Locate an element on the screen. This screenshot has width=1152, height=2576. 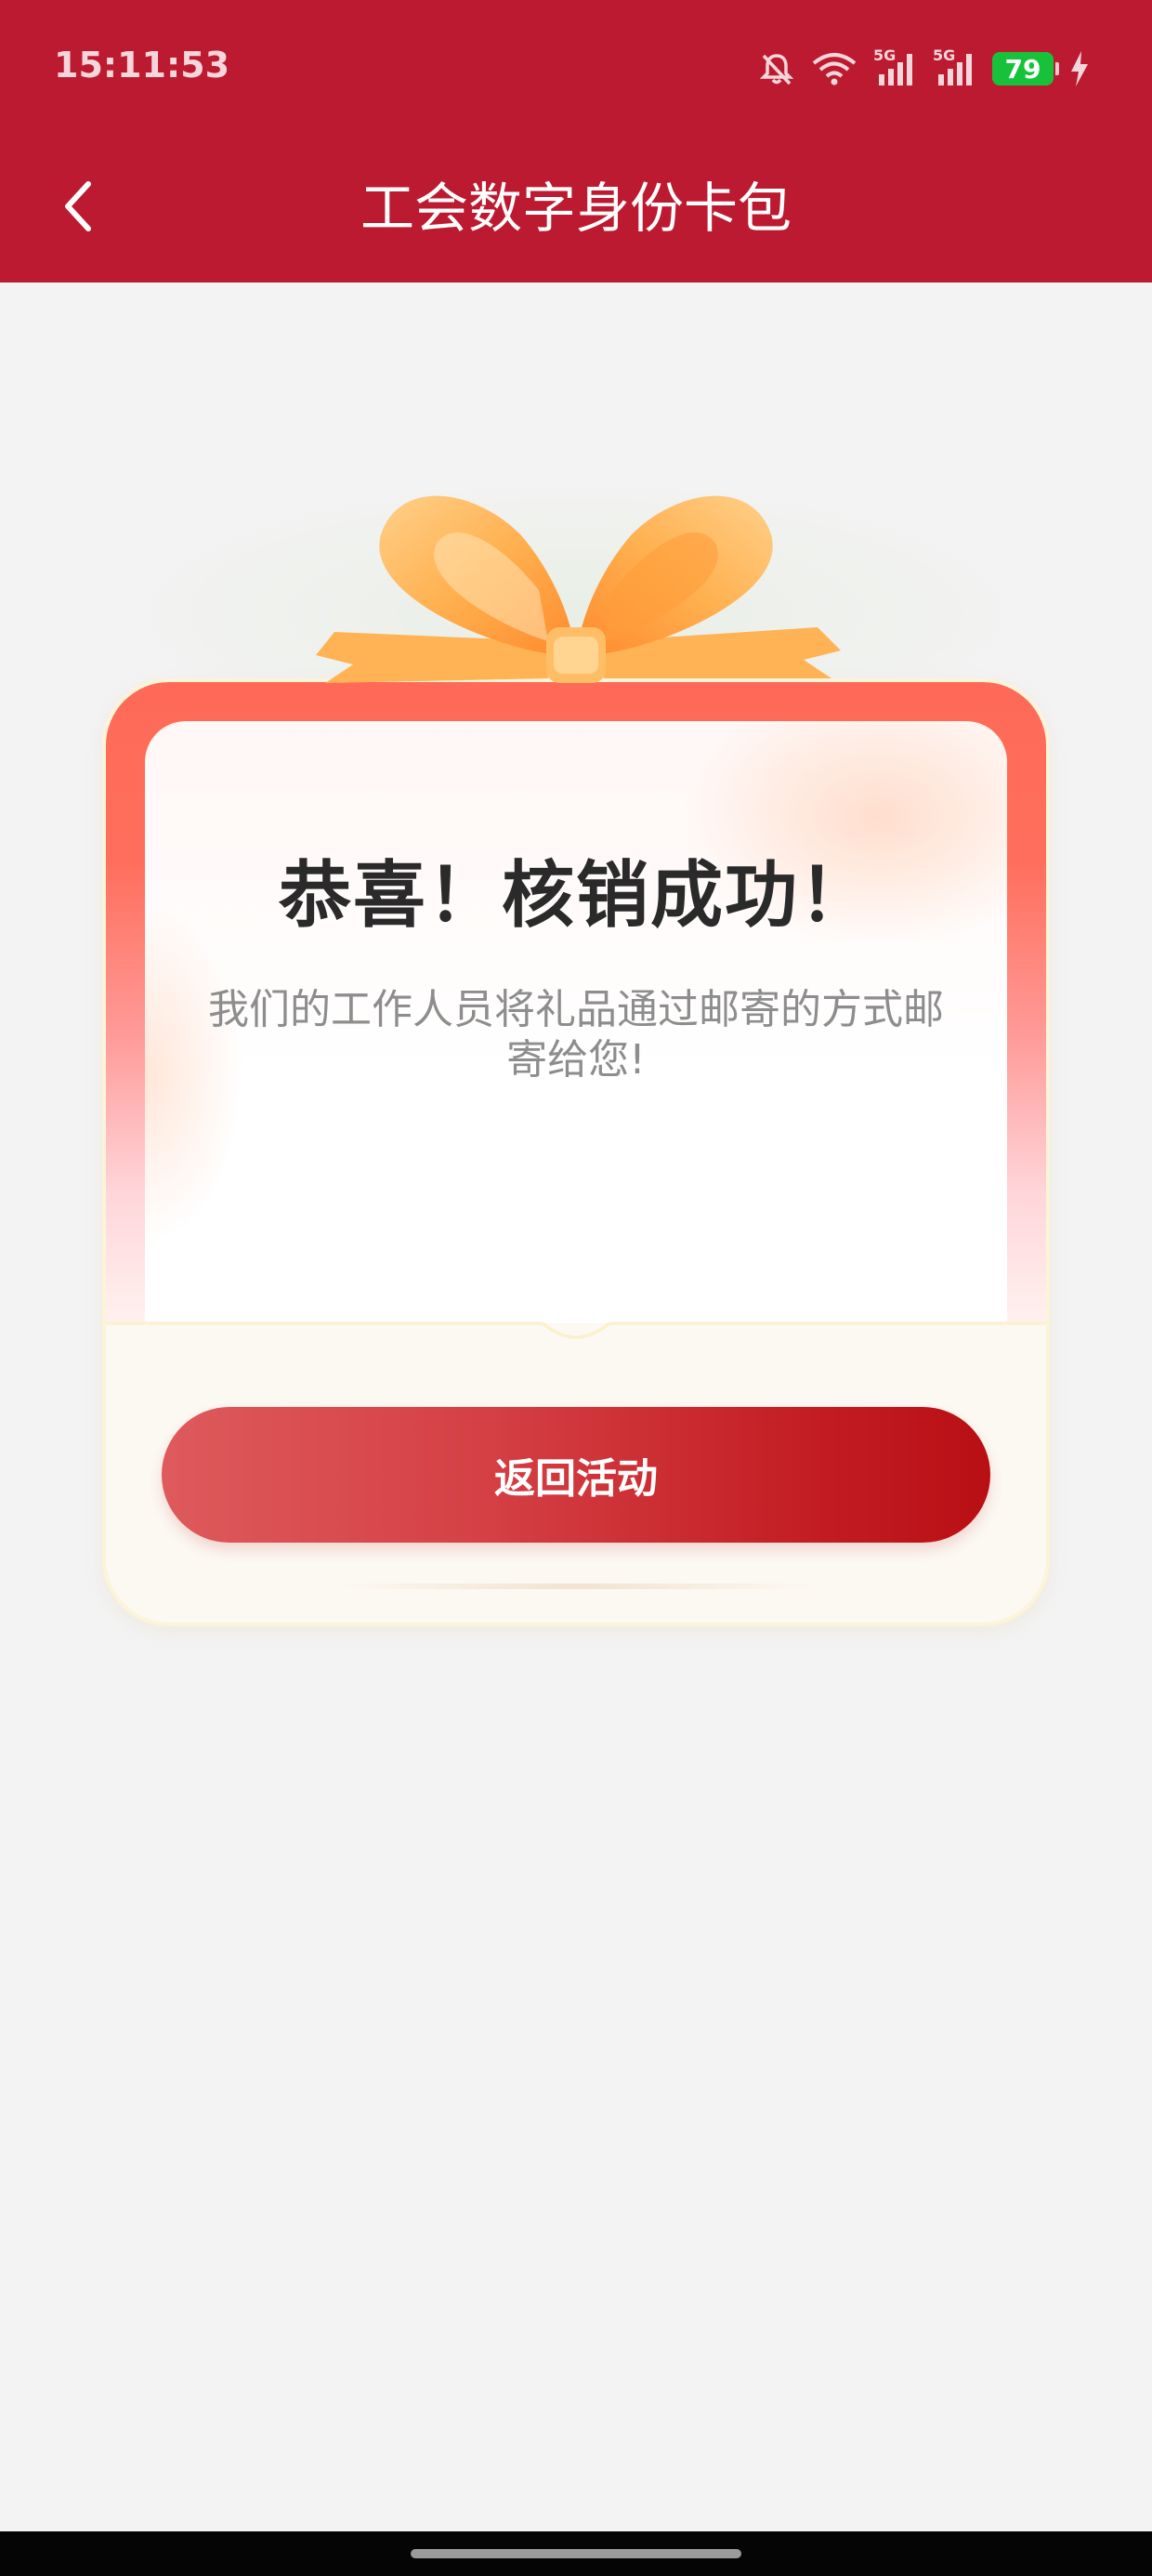
battery-icon: 79 is located at coordinates (1025, 68).